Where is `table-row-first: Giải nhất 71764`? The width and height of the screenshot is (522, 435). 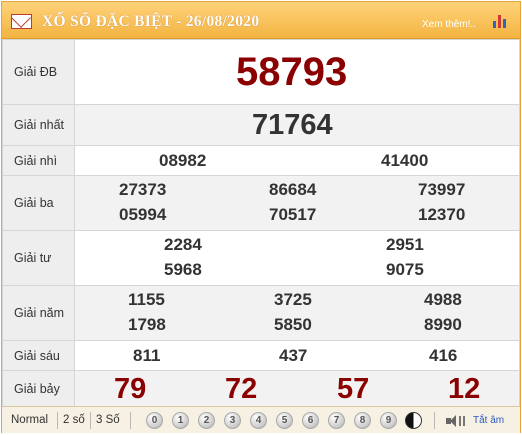
table-row-first: Giải nhất 71764 is located at coordinates (261, 125).